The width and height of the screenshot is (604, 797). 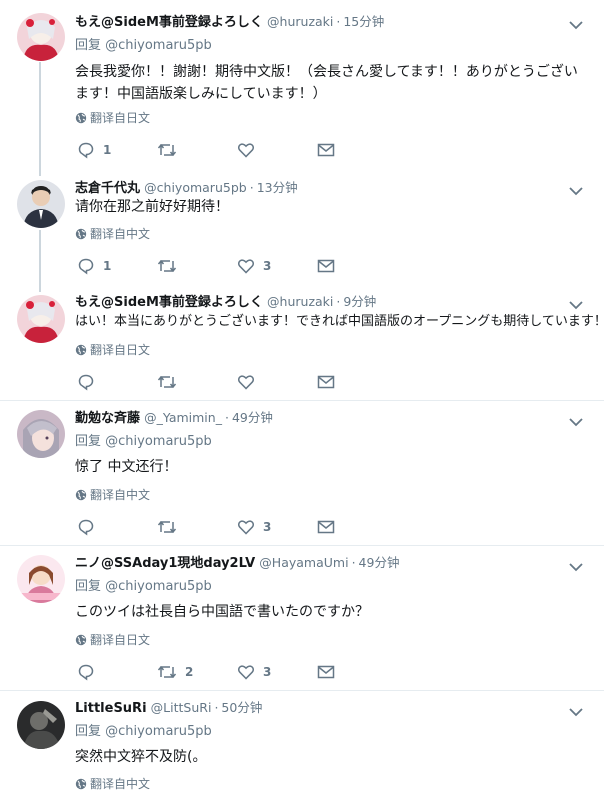 I want to click on user-handle: @HayamaUmi, so click(x=303, y=562).